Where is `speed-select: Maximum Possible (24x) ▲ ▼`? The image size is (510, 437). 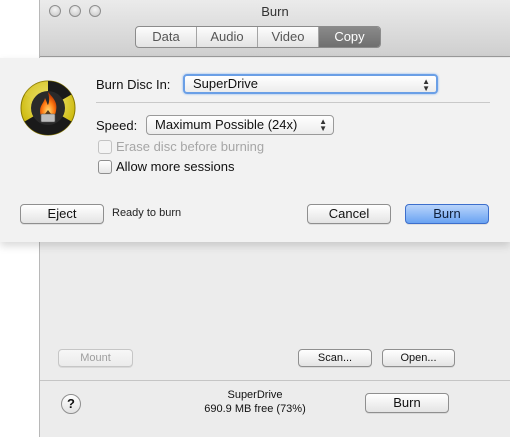
speed-select: Maximum Possible (24x) ▲ ▼ is located at coordinates (240, 125).